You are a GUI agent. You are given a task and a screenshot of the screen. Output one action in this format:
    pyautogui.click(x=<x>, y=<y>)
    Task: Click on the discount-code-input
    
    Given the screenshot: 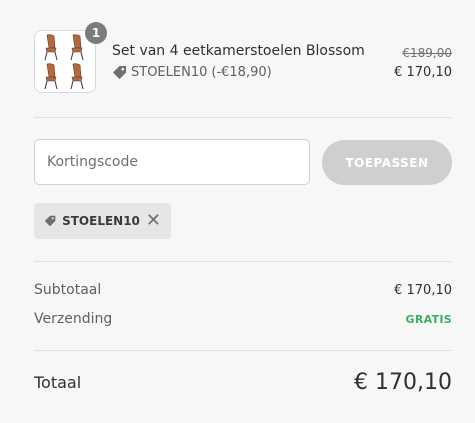 What is the action you would take?
    pyautogui.click(x=172, y=162)
    